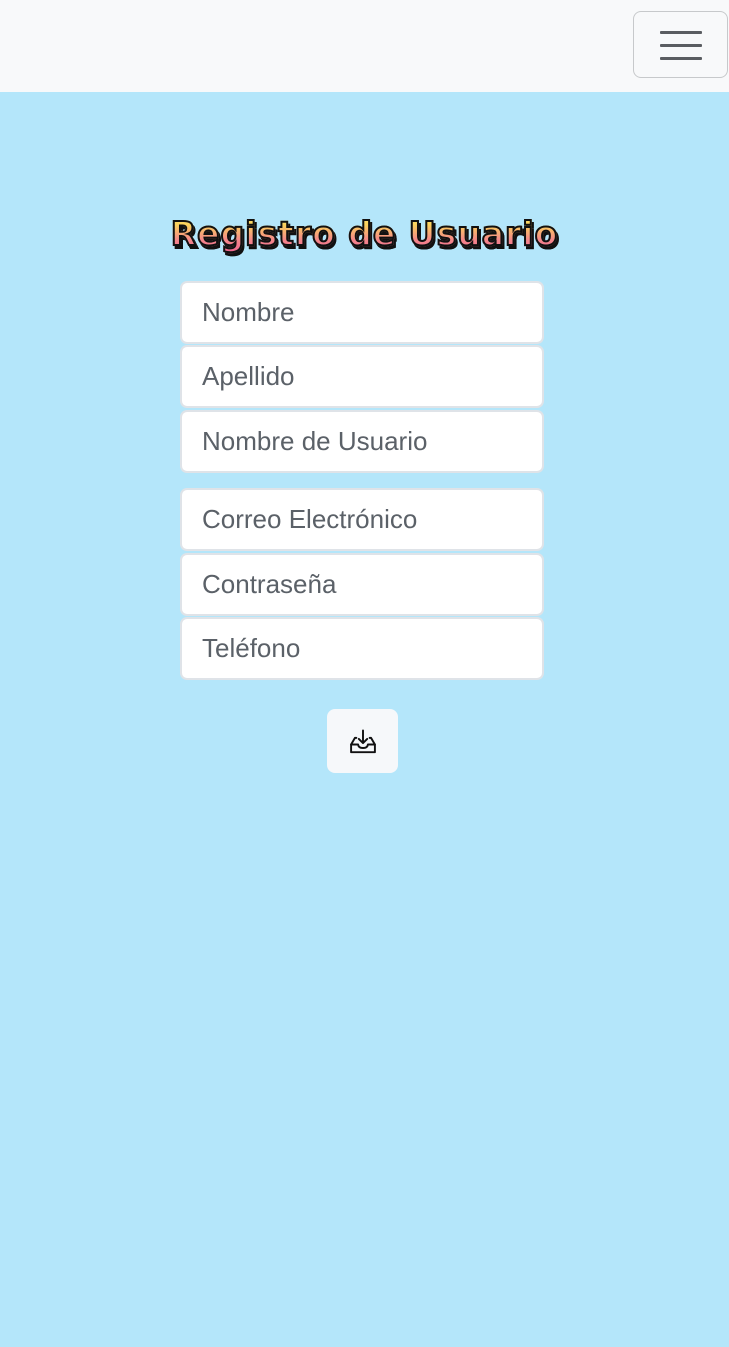 The height and width of the screenshot is (1347, 729). I want to click on inbox-download-icon, so click(363, 741).